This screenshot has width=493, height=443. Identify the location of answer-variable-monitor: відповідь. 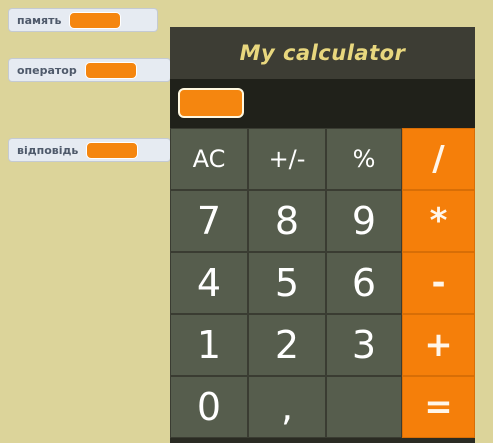
(89, 150).